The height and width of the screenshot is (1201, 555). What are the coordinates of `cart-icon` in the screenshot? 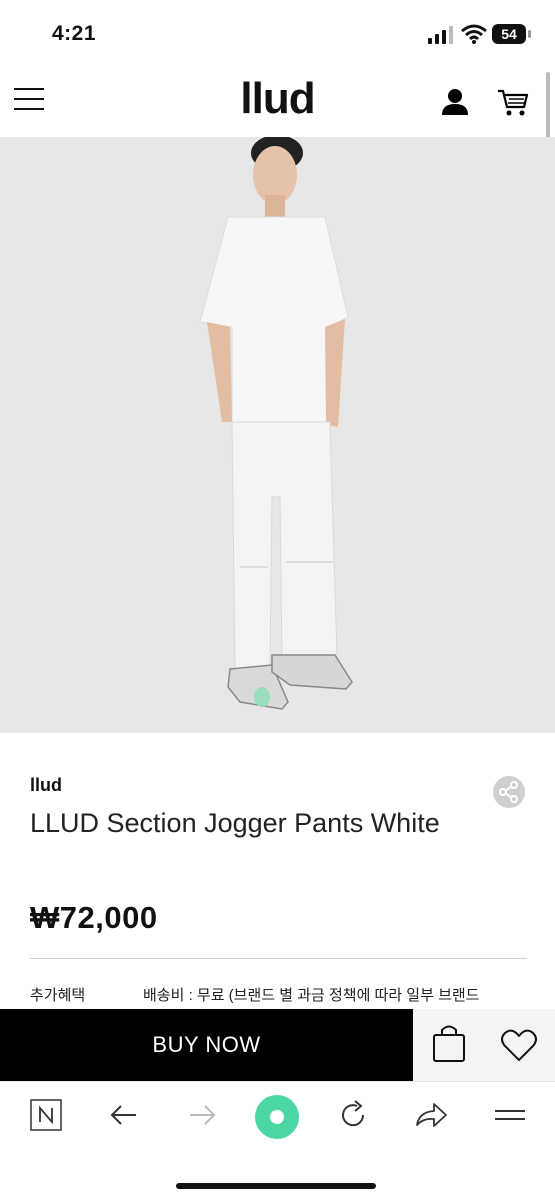 It's located at (513, 103).